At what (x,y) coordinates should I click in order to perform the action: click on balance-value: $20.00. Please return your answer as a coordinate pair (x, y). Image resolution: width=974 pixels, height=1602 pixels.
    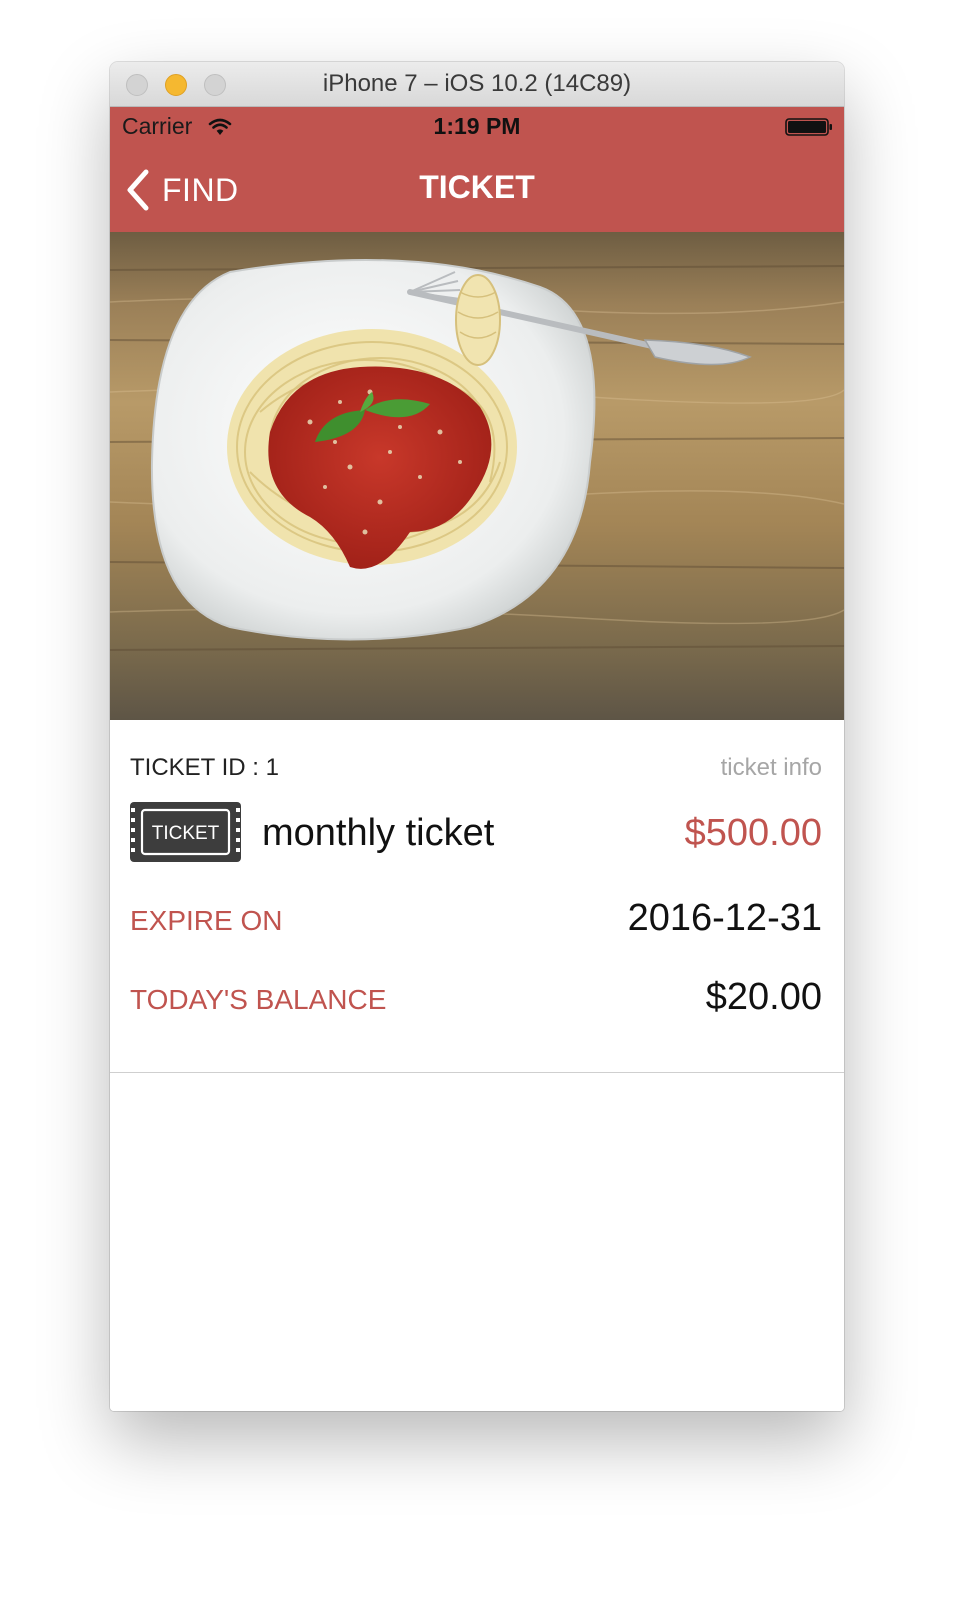
    Looking at the image, I should click on (763, 997).